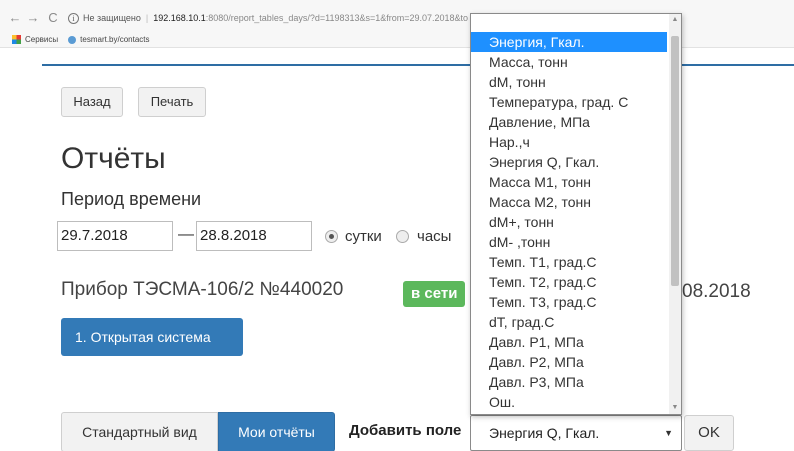 The image size is (794, 451). I want to click on dropdown-option: dM+, тонн, so click(569, 222).